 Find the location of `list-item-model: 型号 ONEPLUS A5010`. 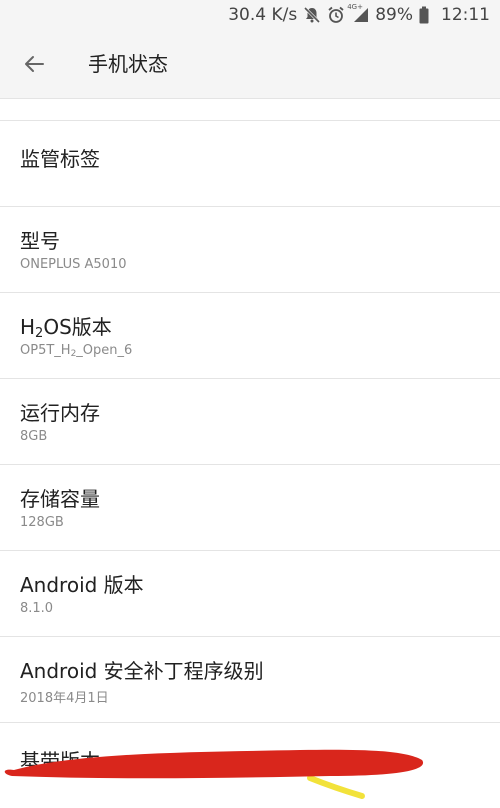

list-item-model: 型号 ONEPLUS A5010 is located at coordinates (250, 249).